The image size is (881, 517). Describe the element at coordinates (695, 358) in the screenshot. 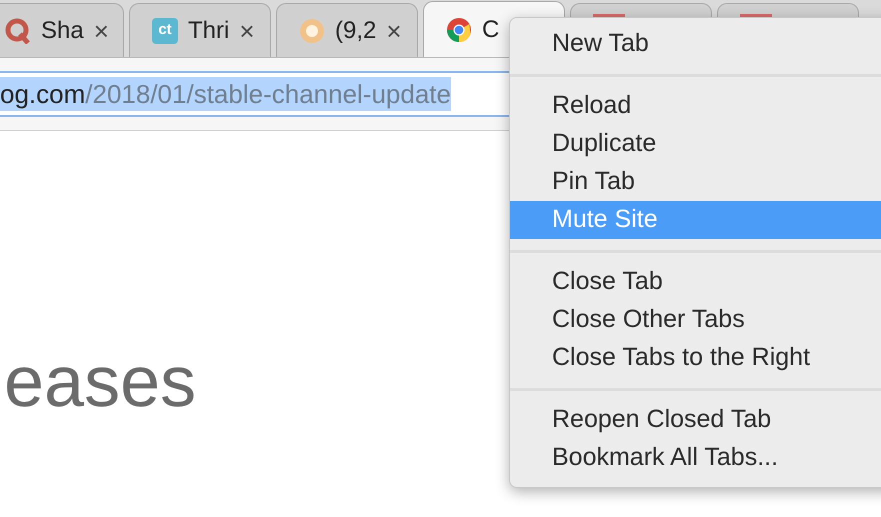

I see `menu-item: Close Tabs to the Right` at that location.